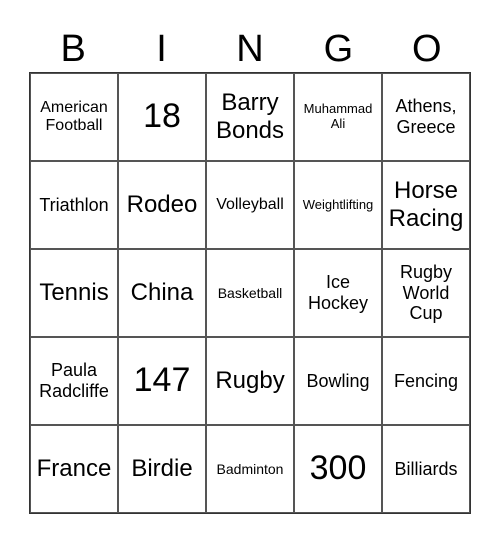 The image size is (500, 544). What do you see at coordinates (250, 381) in the screenshot?
I see `bingo-cell: Rugby` at bounding box center [250, 381].